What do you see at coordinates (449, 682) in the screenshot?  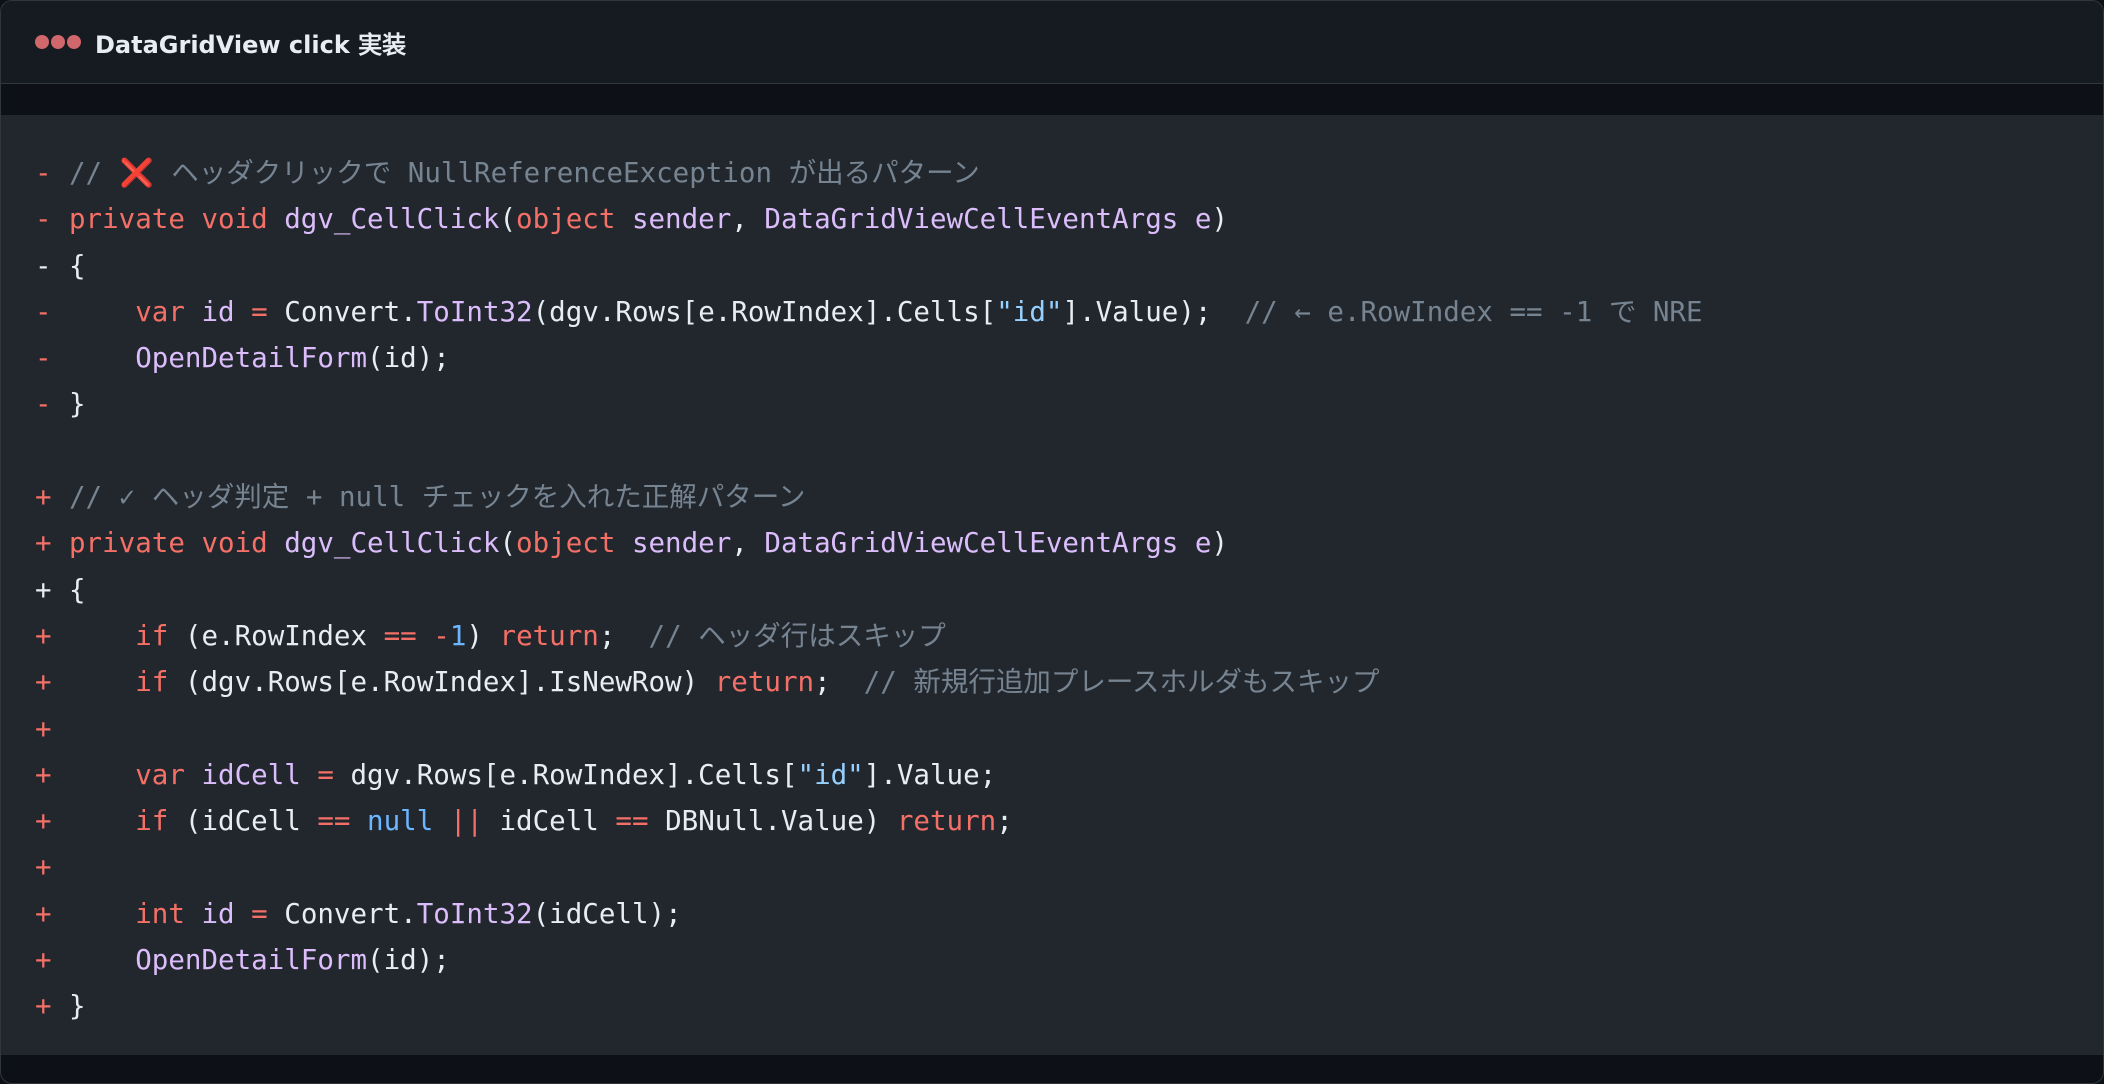 I see `code-token: (dgv.Rows[e.RowIndex].IsNewRow)` at bounding box center [449, 682].